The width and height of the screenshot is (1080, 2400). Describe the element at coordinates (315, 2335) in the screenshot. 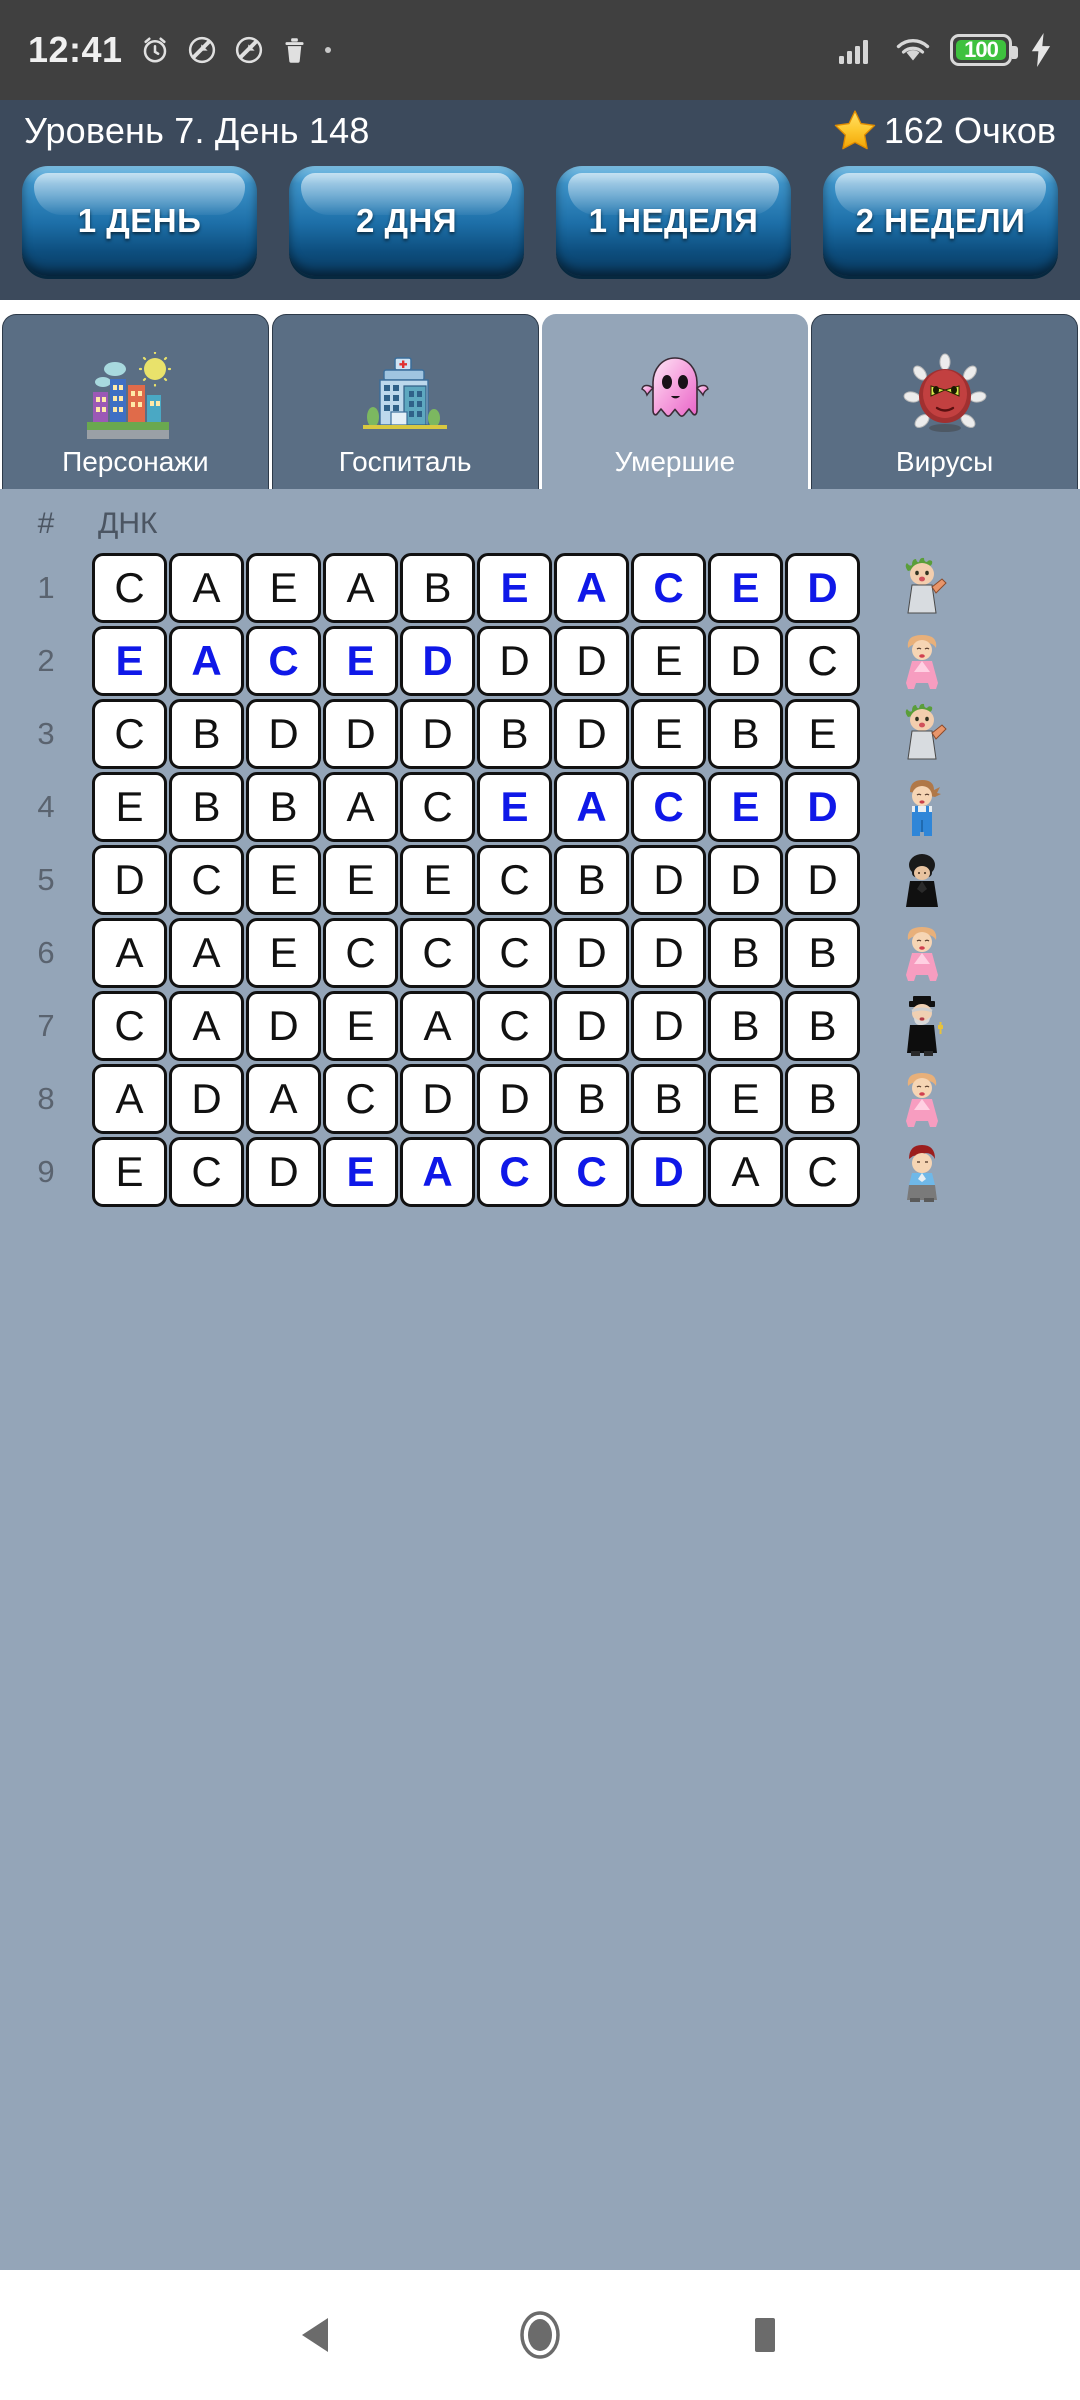

I see `back-triangle-icon` at that location.